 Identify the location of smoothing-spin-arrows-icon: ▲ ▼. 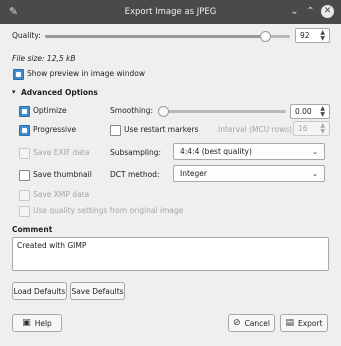
(322, 111).